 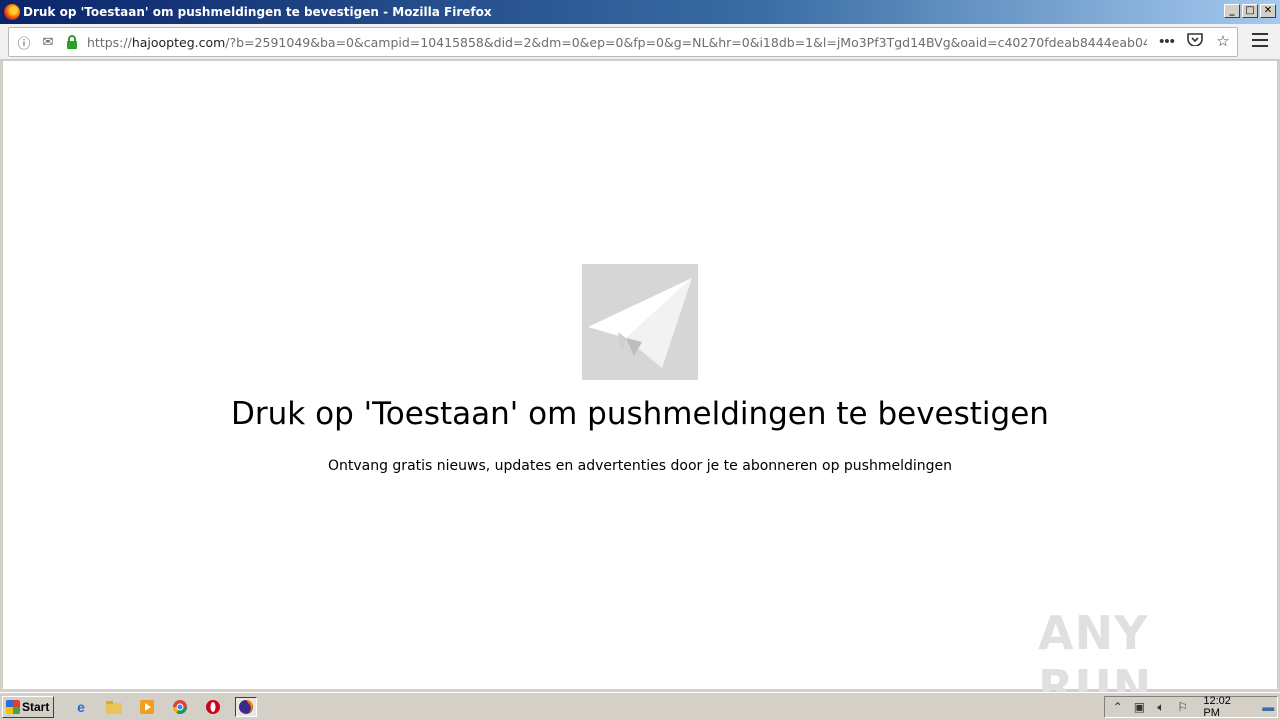 I want to click on info-icon: ⓘ, so click(x=24, y=42).